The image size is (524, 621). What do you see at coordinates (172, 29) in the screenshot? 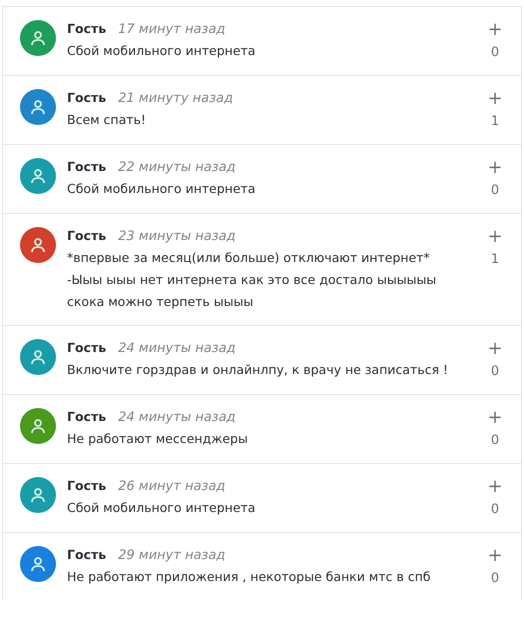
I see `comment-time: 17 минут назад` at bounding box center [172, 29].